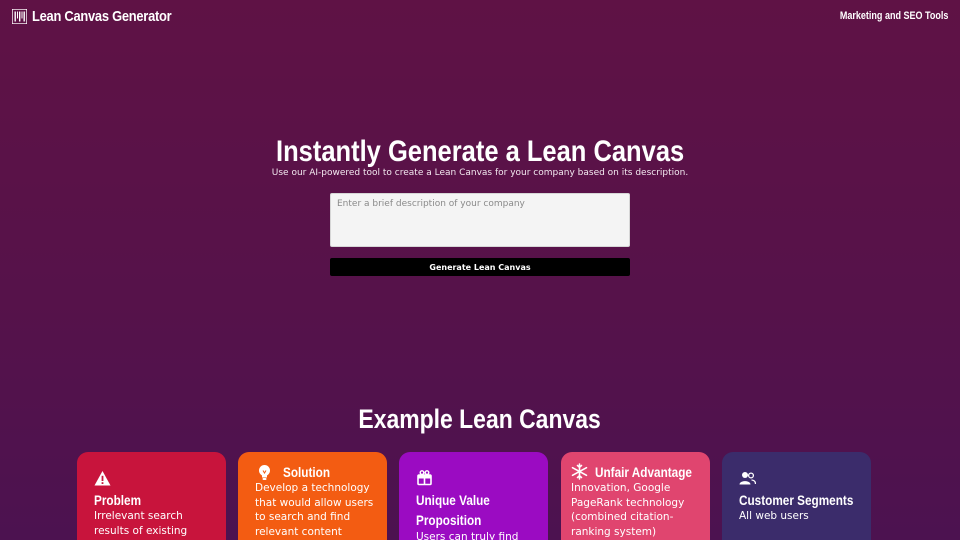 Image resolution: width=960 pixels, height=540 pixels. Describe the element at coordinates (19, 16) in the screenshot. I see `barcode-icon` at that location.